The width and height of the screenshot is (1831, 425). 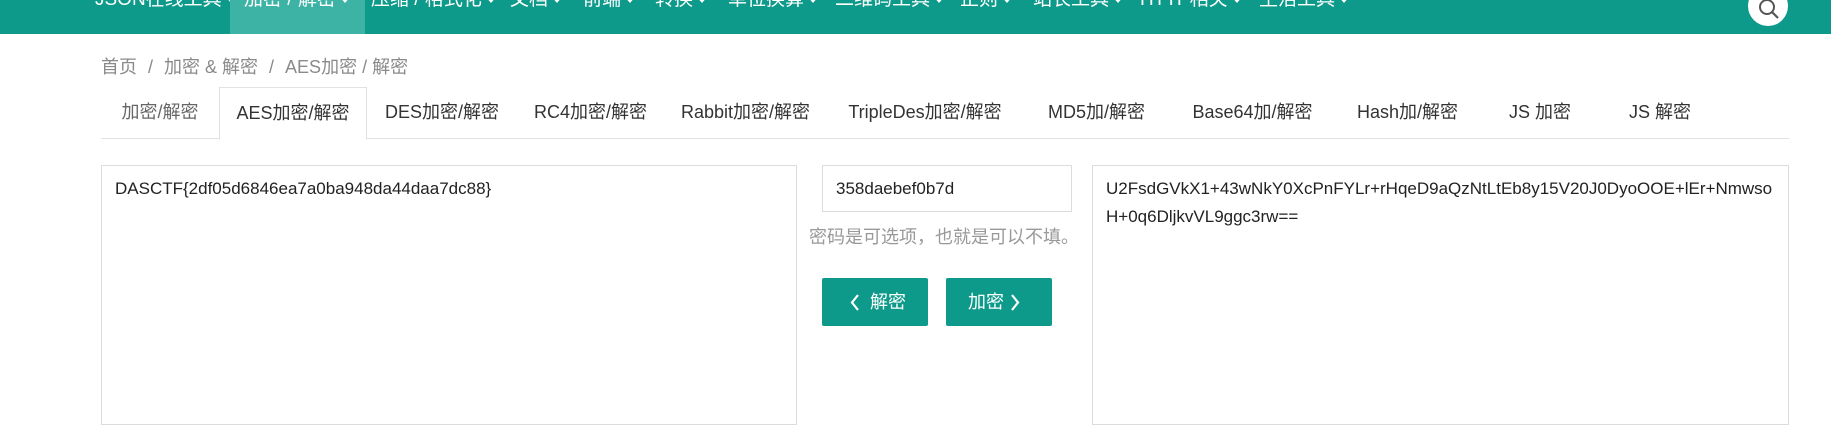 What do you see at coordinates (947, 188) in the screenshot?
I see `password-input: 358daebef0b7d` at bounding box center [947, 188].